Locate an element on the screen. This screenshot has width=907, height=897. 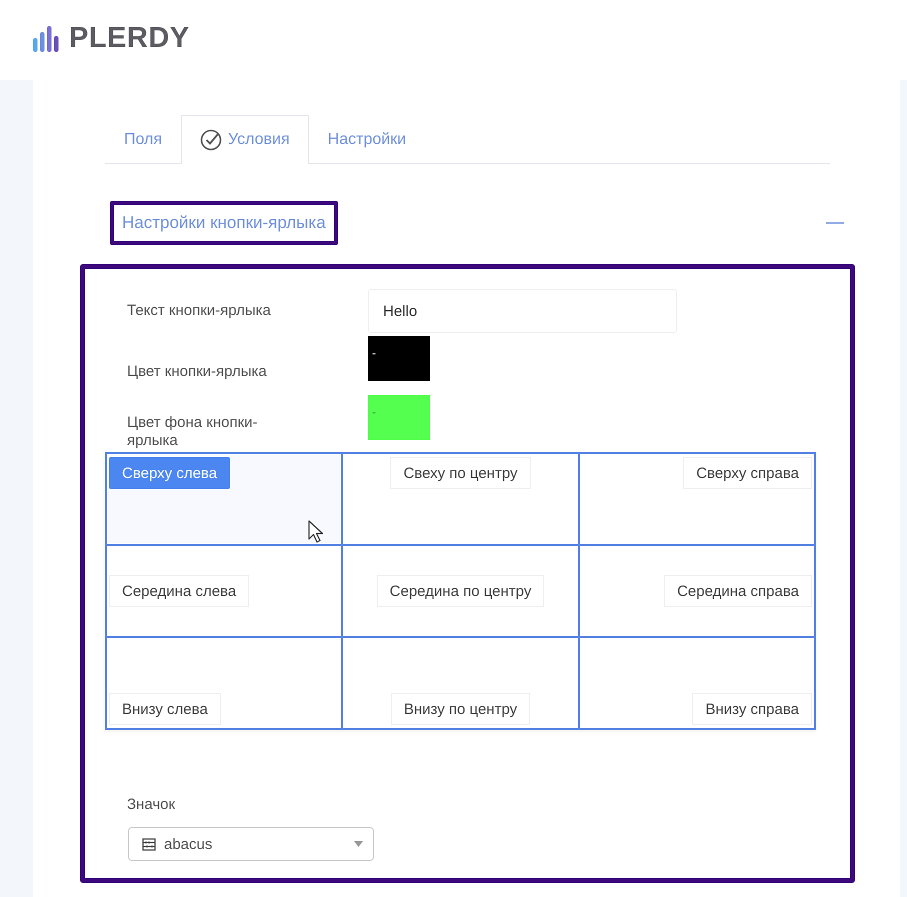
position-option: Внизу справа is located at coordinates (752, 709).